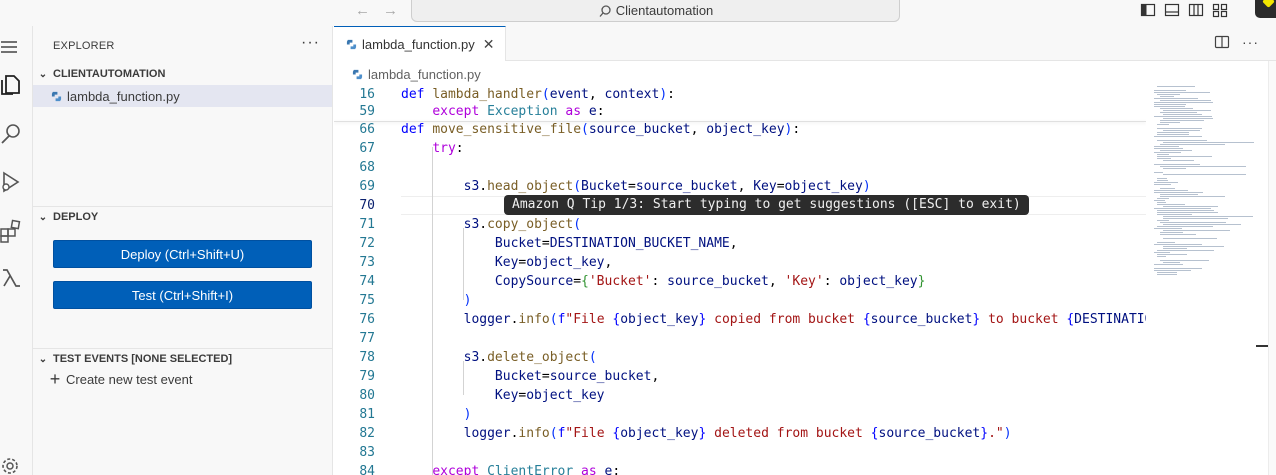  What do you see at coordinates (12, 464) in the screenshot?
I see `settings-icon` at bounding box center [12, 464].